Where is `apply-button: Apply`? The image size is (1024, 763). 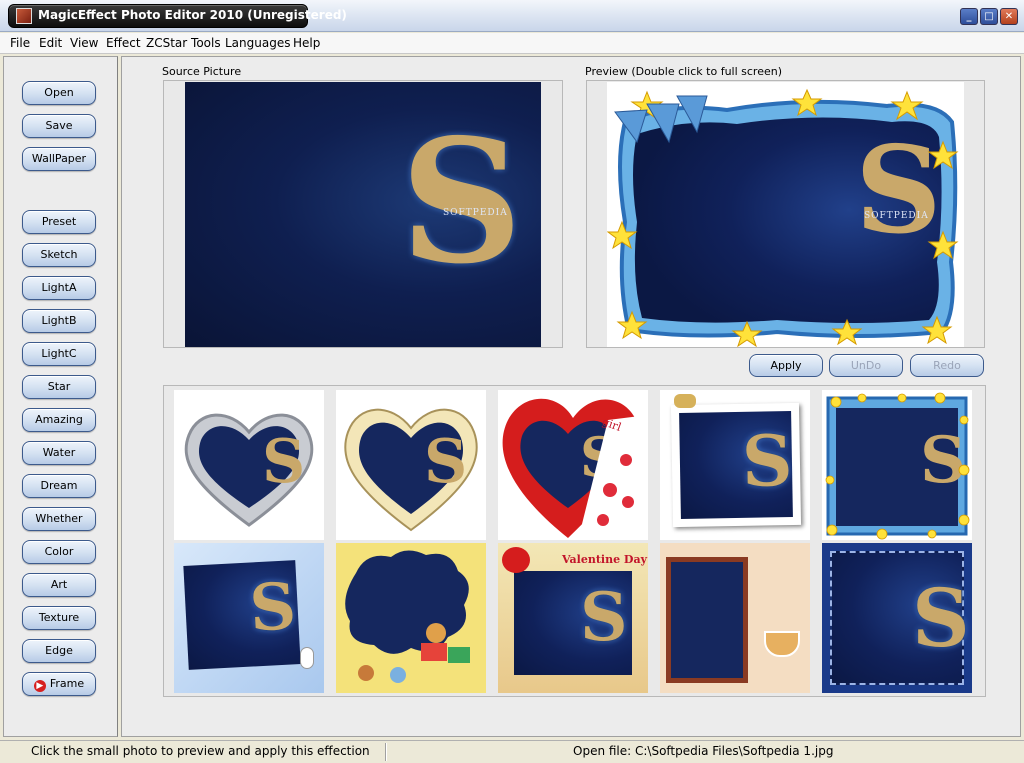 apply-button: Apply is located at coordinates (786, 365).